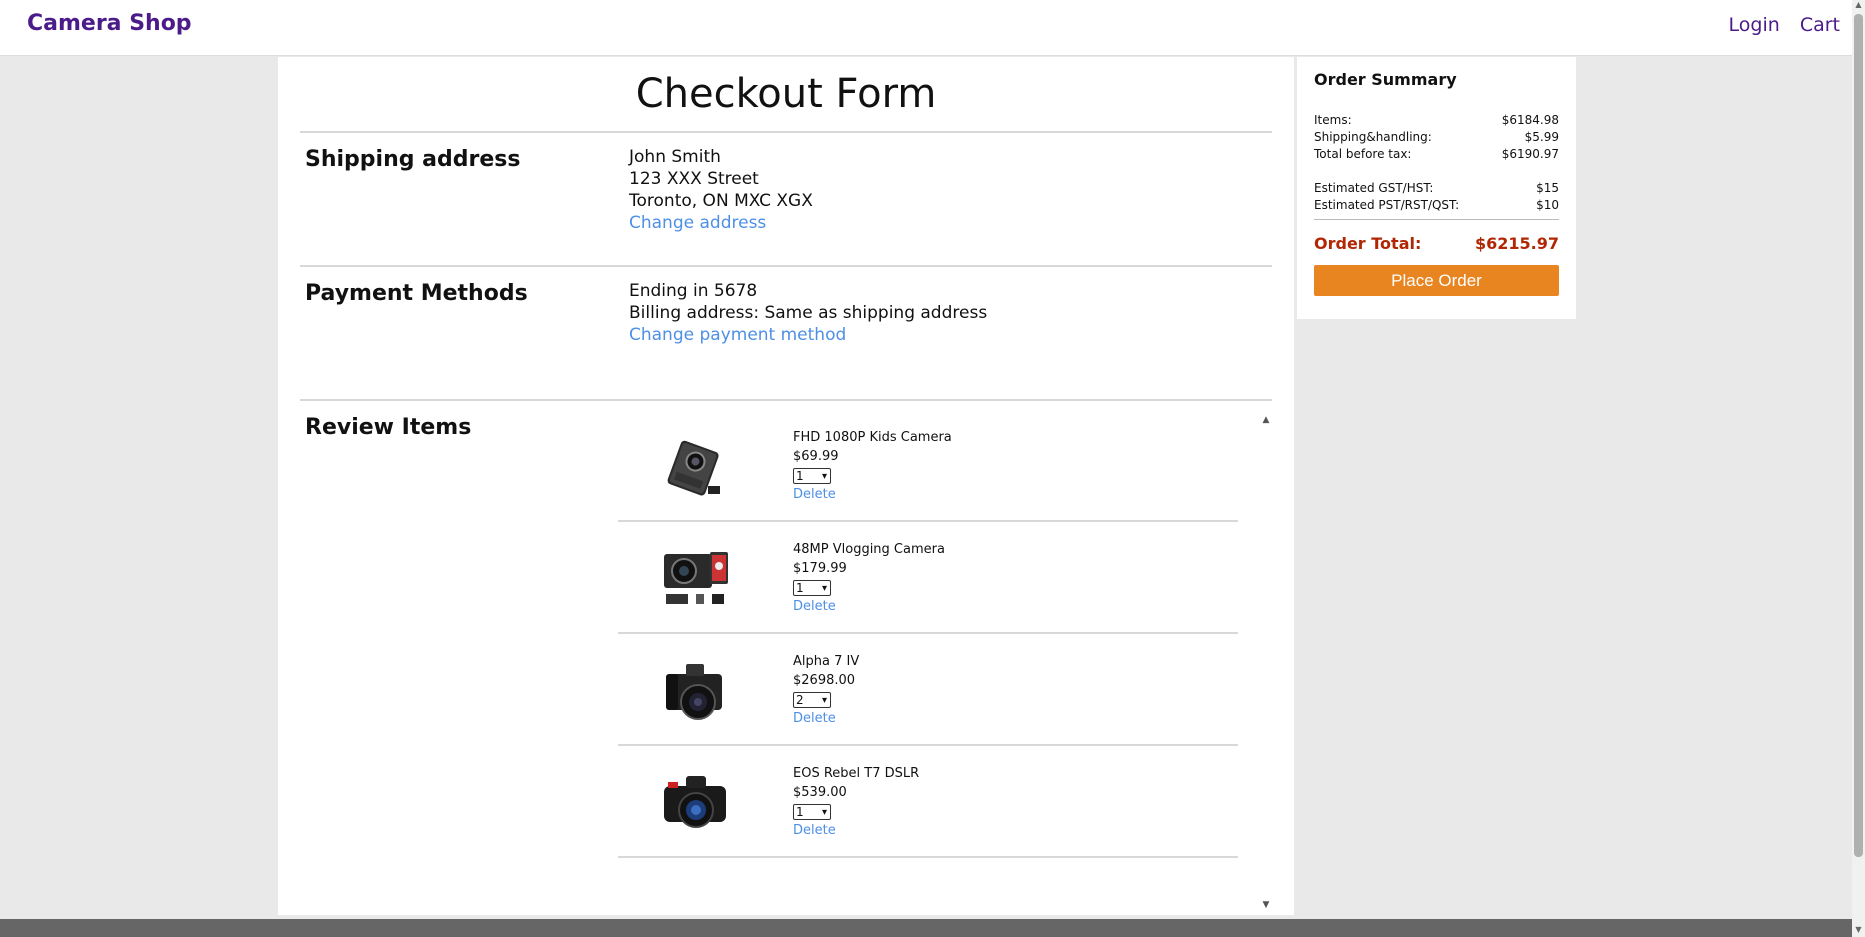 This screenshot has height=937, width=1865. What do you see at coordinates (1516, 243) in the screenshot?
I see `order-total-value: $6215.97` at bounding box center [1516, 243].